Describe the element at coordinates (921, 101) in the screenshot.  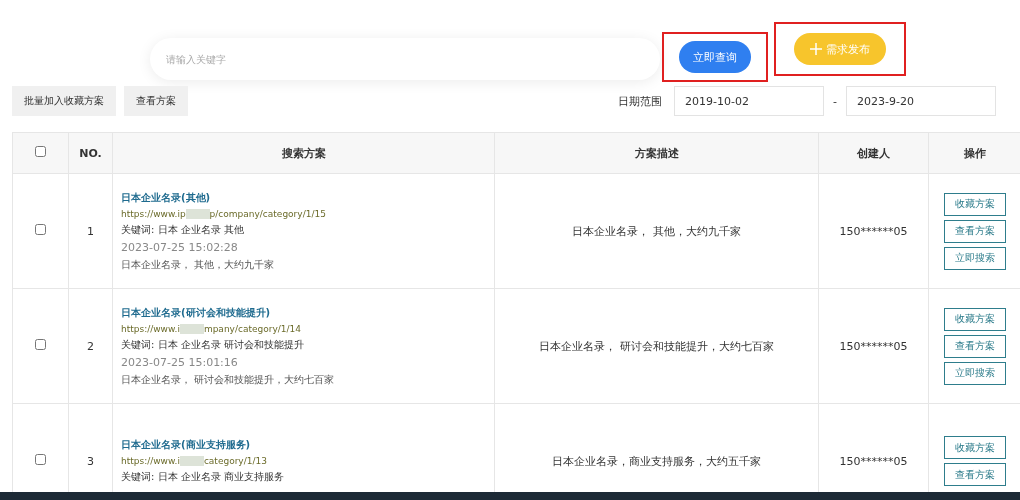
I see `end-date-field: 2023-9-20` at that location.